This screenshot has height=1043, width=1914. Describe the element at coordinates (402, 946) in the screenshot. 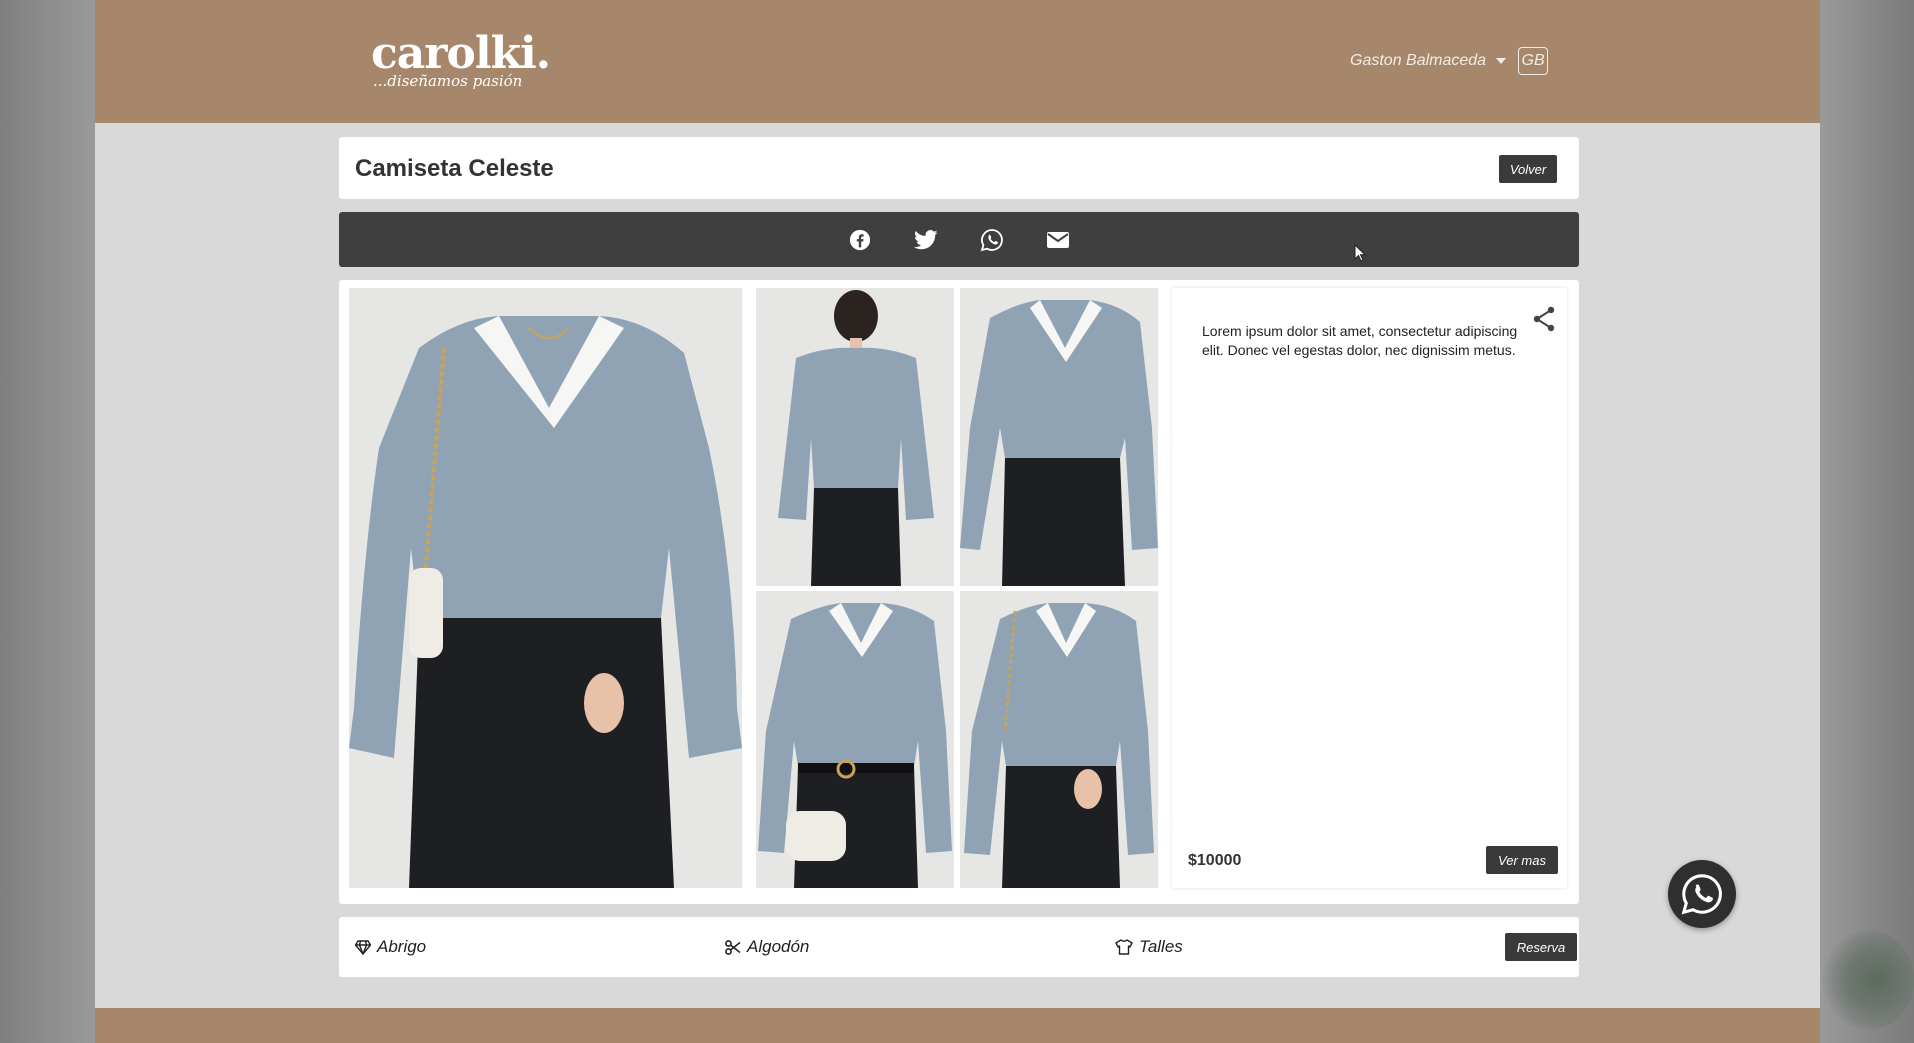

I see `feature-type-label: Abrigo` at that location.